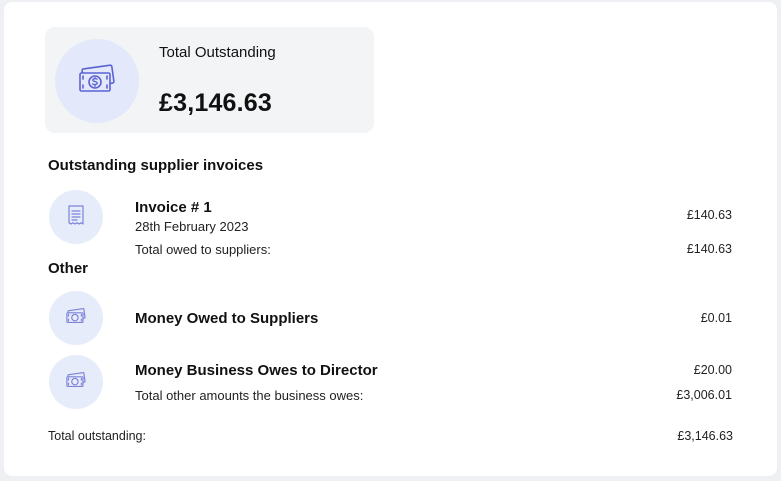  What do you see at coordinates (704, 395) in the screenshot?
I see `other-total-amount: £3,006.01` at bounding box center [704, 395].